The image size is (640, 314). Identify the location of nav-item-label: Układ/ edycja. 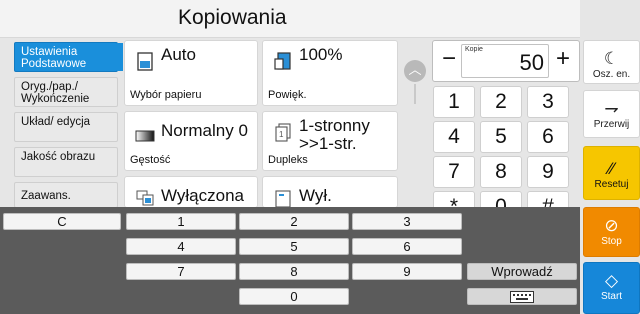
(56, 122).